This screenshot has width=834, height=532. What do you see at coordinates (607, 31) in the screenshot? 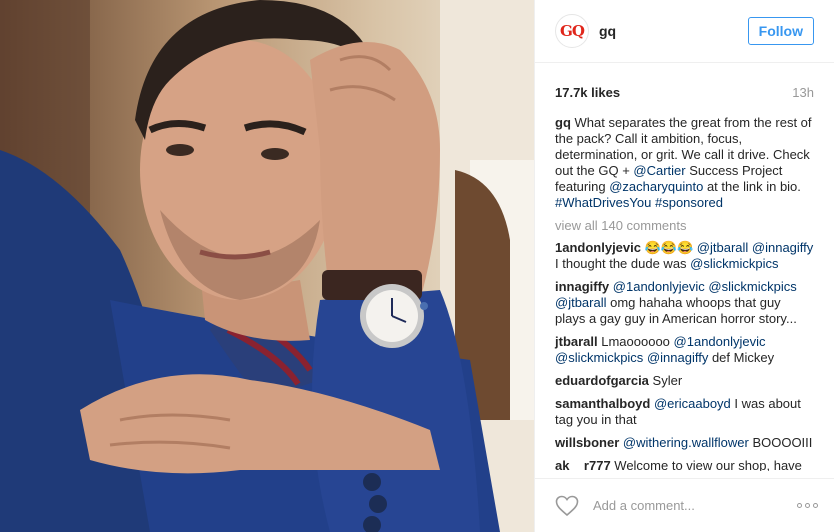
I see `username-link: gq` at bounding box center [607, 31].